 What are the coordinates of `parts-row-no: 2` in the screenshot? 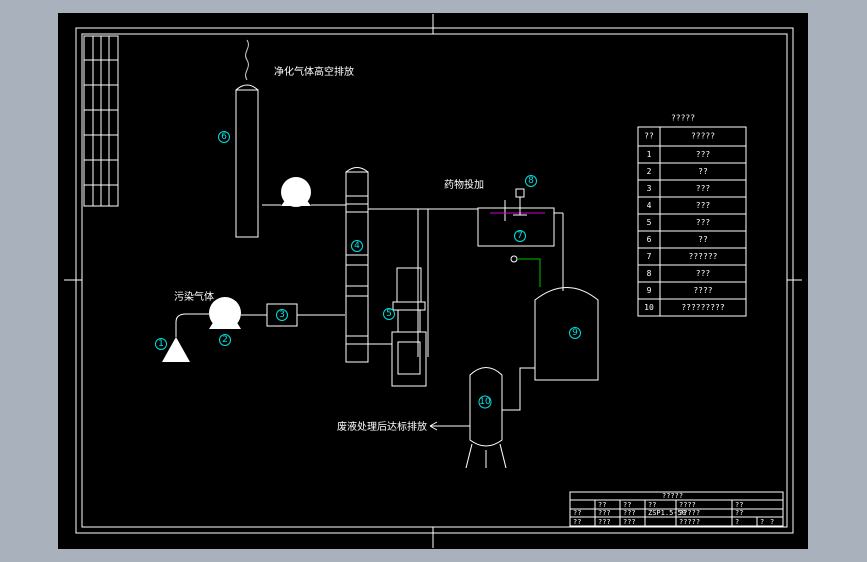 It's located at (649, 171).